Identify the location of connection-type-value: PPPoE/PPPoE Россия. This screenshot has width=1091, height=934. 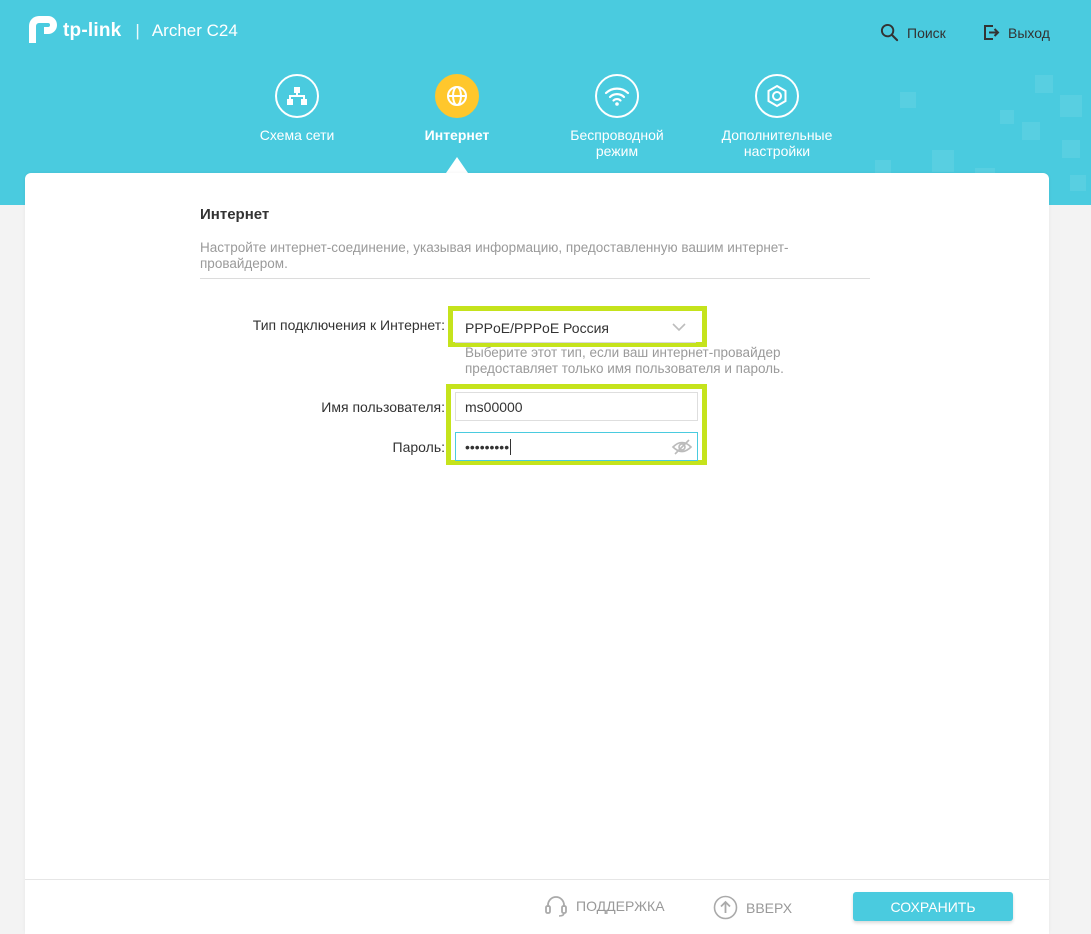
(537, 327).